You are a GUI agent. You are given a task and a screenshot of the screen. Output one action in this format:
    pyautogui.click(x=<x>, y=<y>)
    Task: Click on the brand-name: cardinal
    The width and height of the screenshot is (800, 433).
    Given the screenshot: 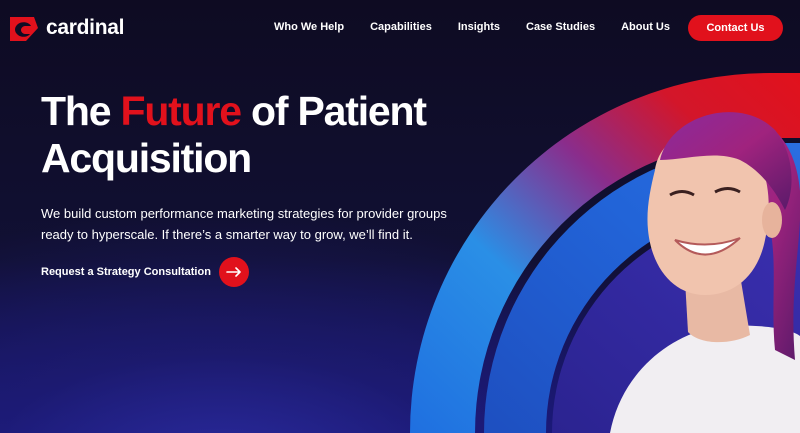 What is the action you would take?
    pyautogui.click(x=85, y=27)
    